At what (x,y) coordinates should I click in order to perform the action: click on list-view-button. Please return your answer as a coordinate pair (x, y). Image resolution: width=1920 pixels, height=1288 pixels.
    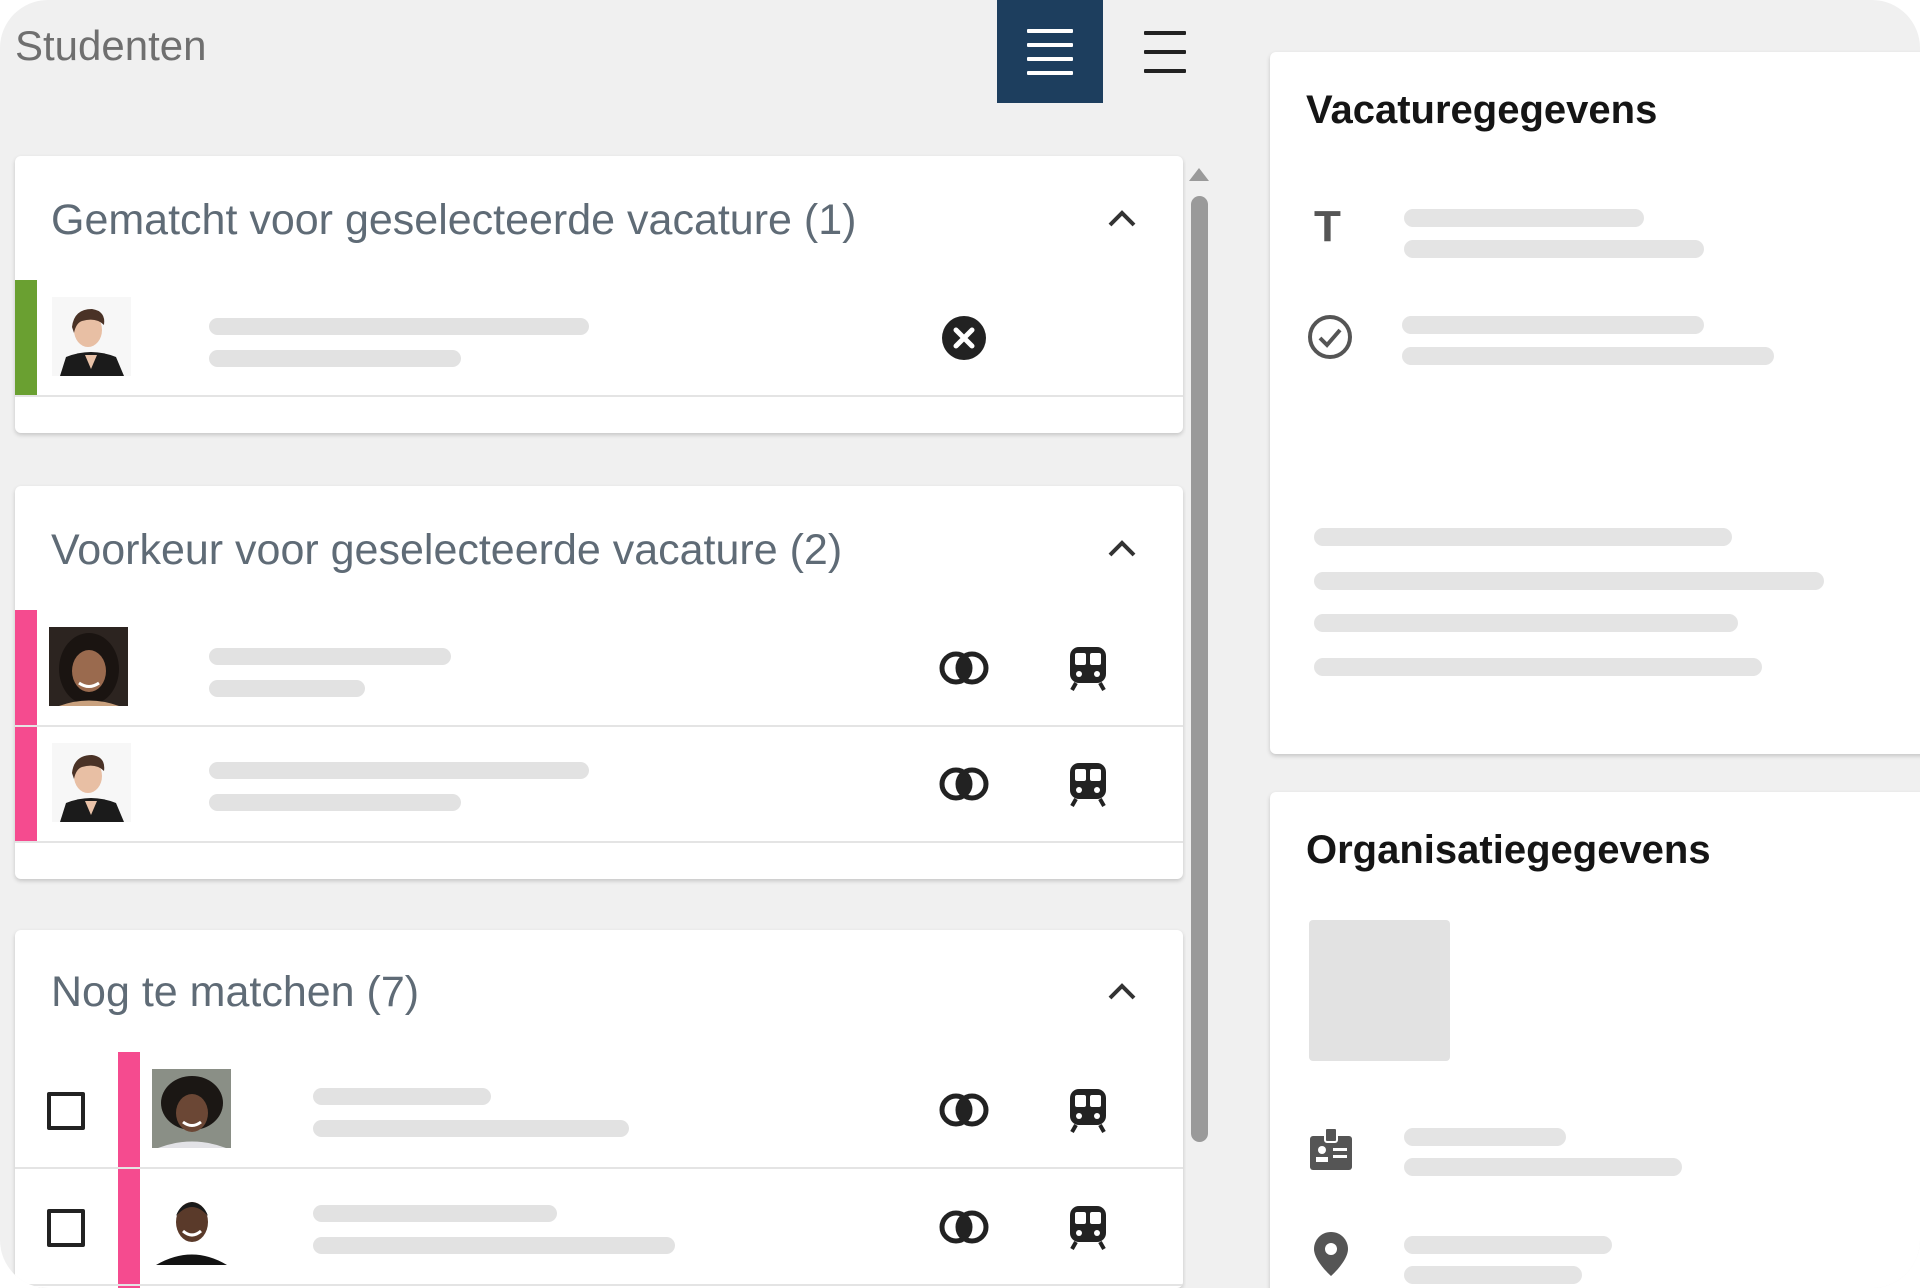
    Looking at the image, I should click on (1050, 51).